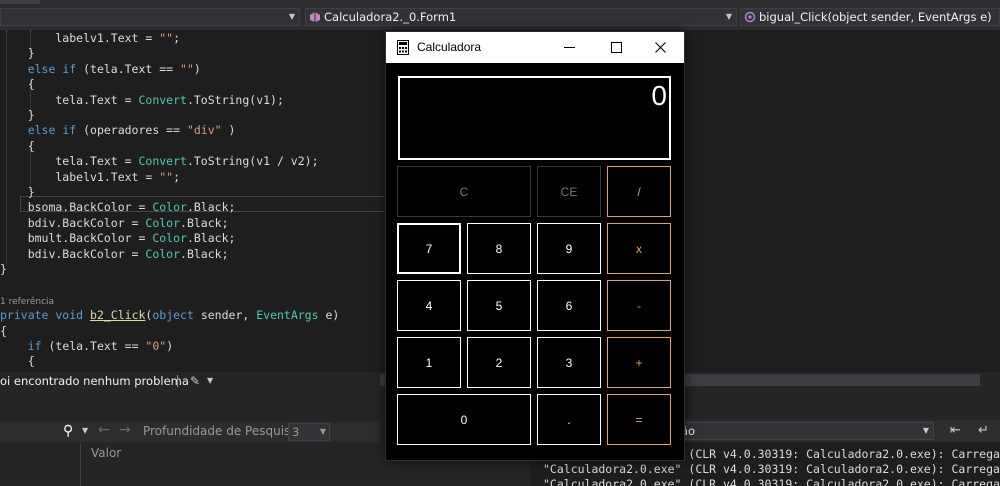 The width and height of the screenshot is (1000, 486). I want to click on code-line: bsoma.BackColor = Color.Black;, so click(118, 207).